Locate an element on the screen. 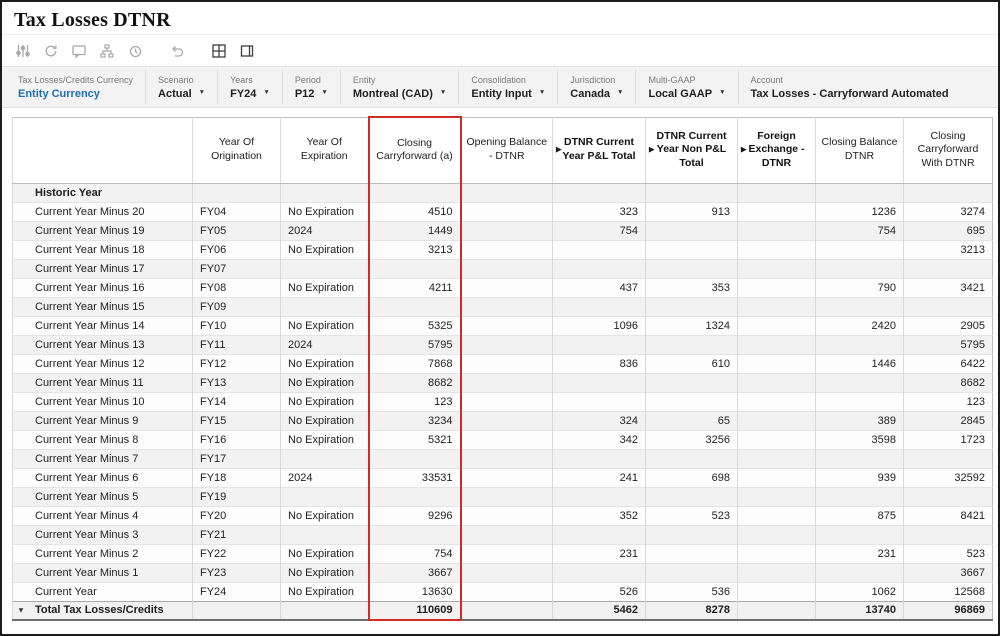  cell-origination: FY05 is located at coordinates (236, 230).